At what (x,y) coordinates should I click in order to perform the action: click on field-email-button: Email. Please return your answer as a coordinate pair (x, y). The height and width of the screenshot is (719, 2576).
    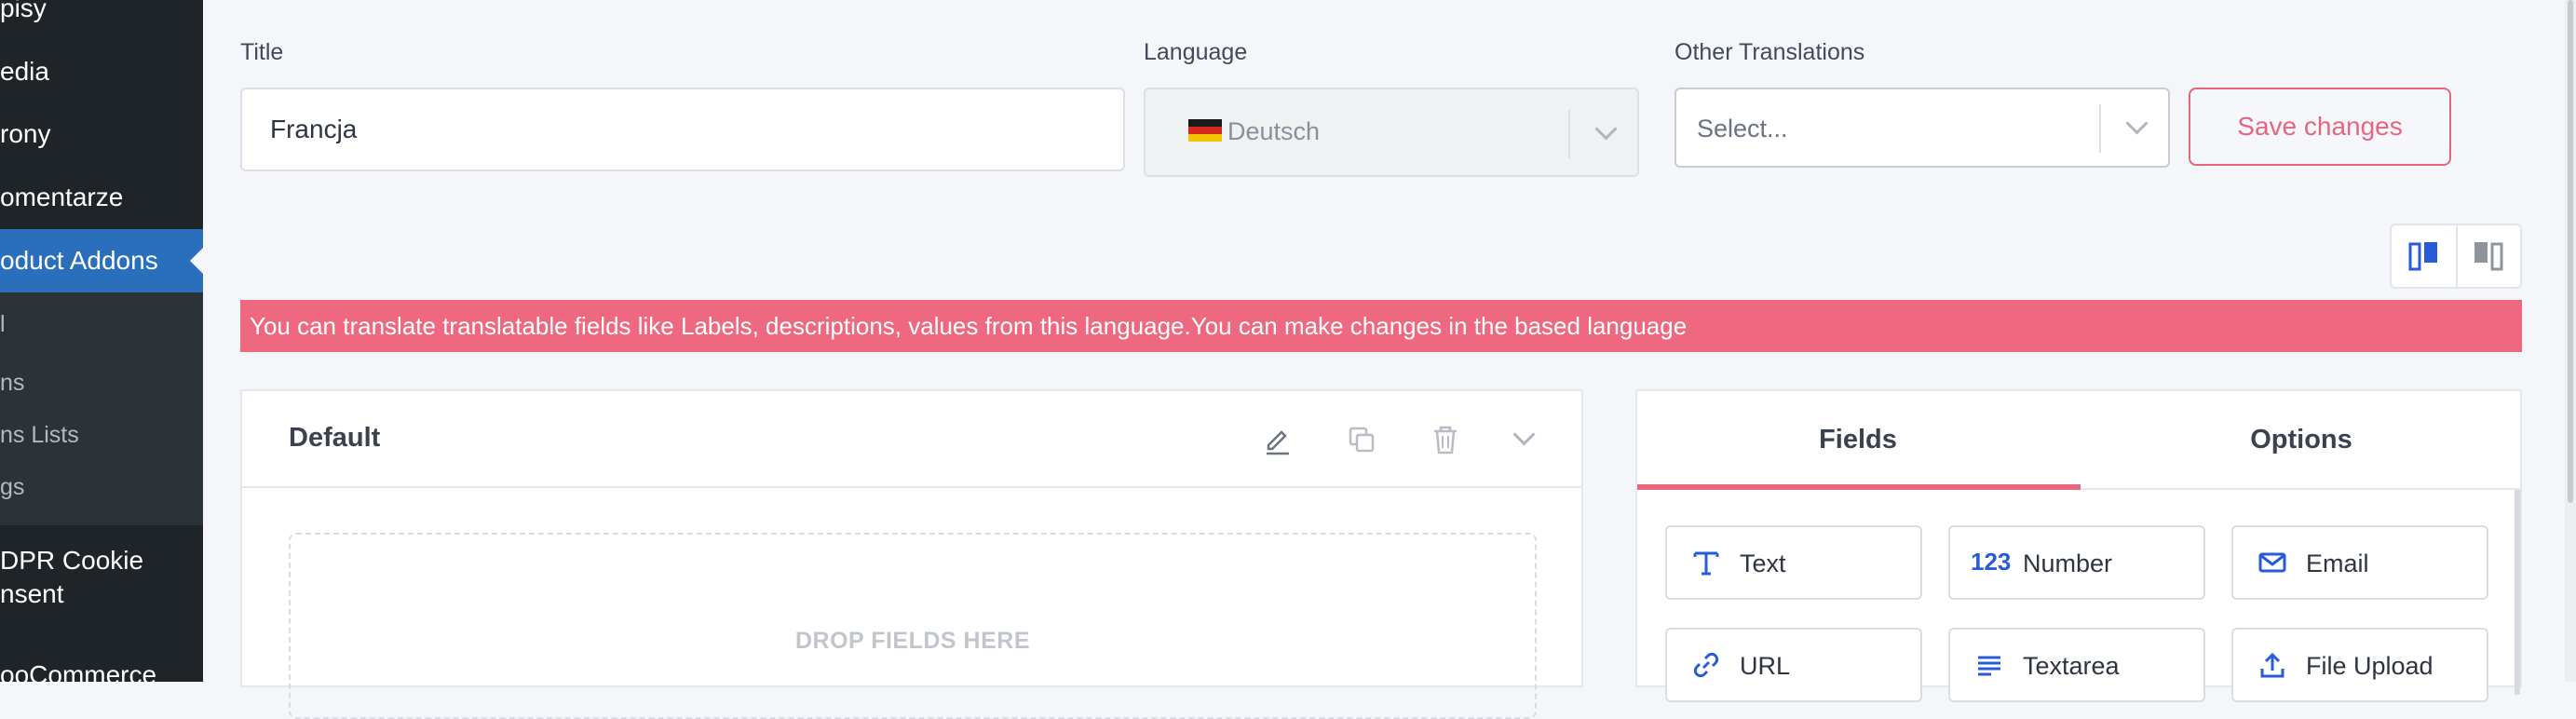
    Looking at the image, I should click on (2359, 562).